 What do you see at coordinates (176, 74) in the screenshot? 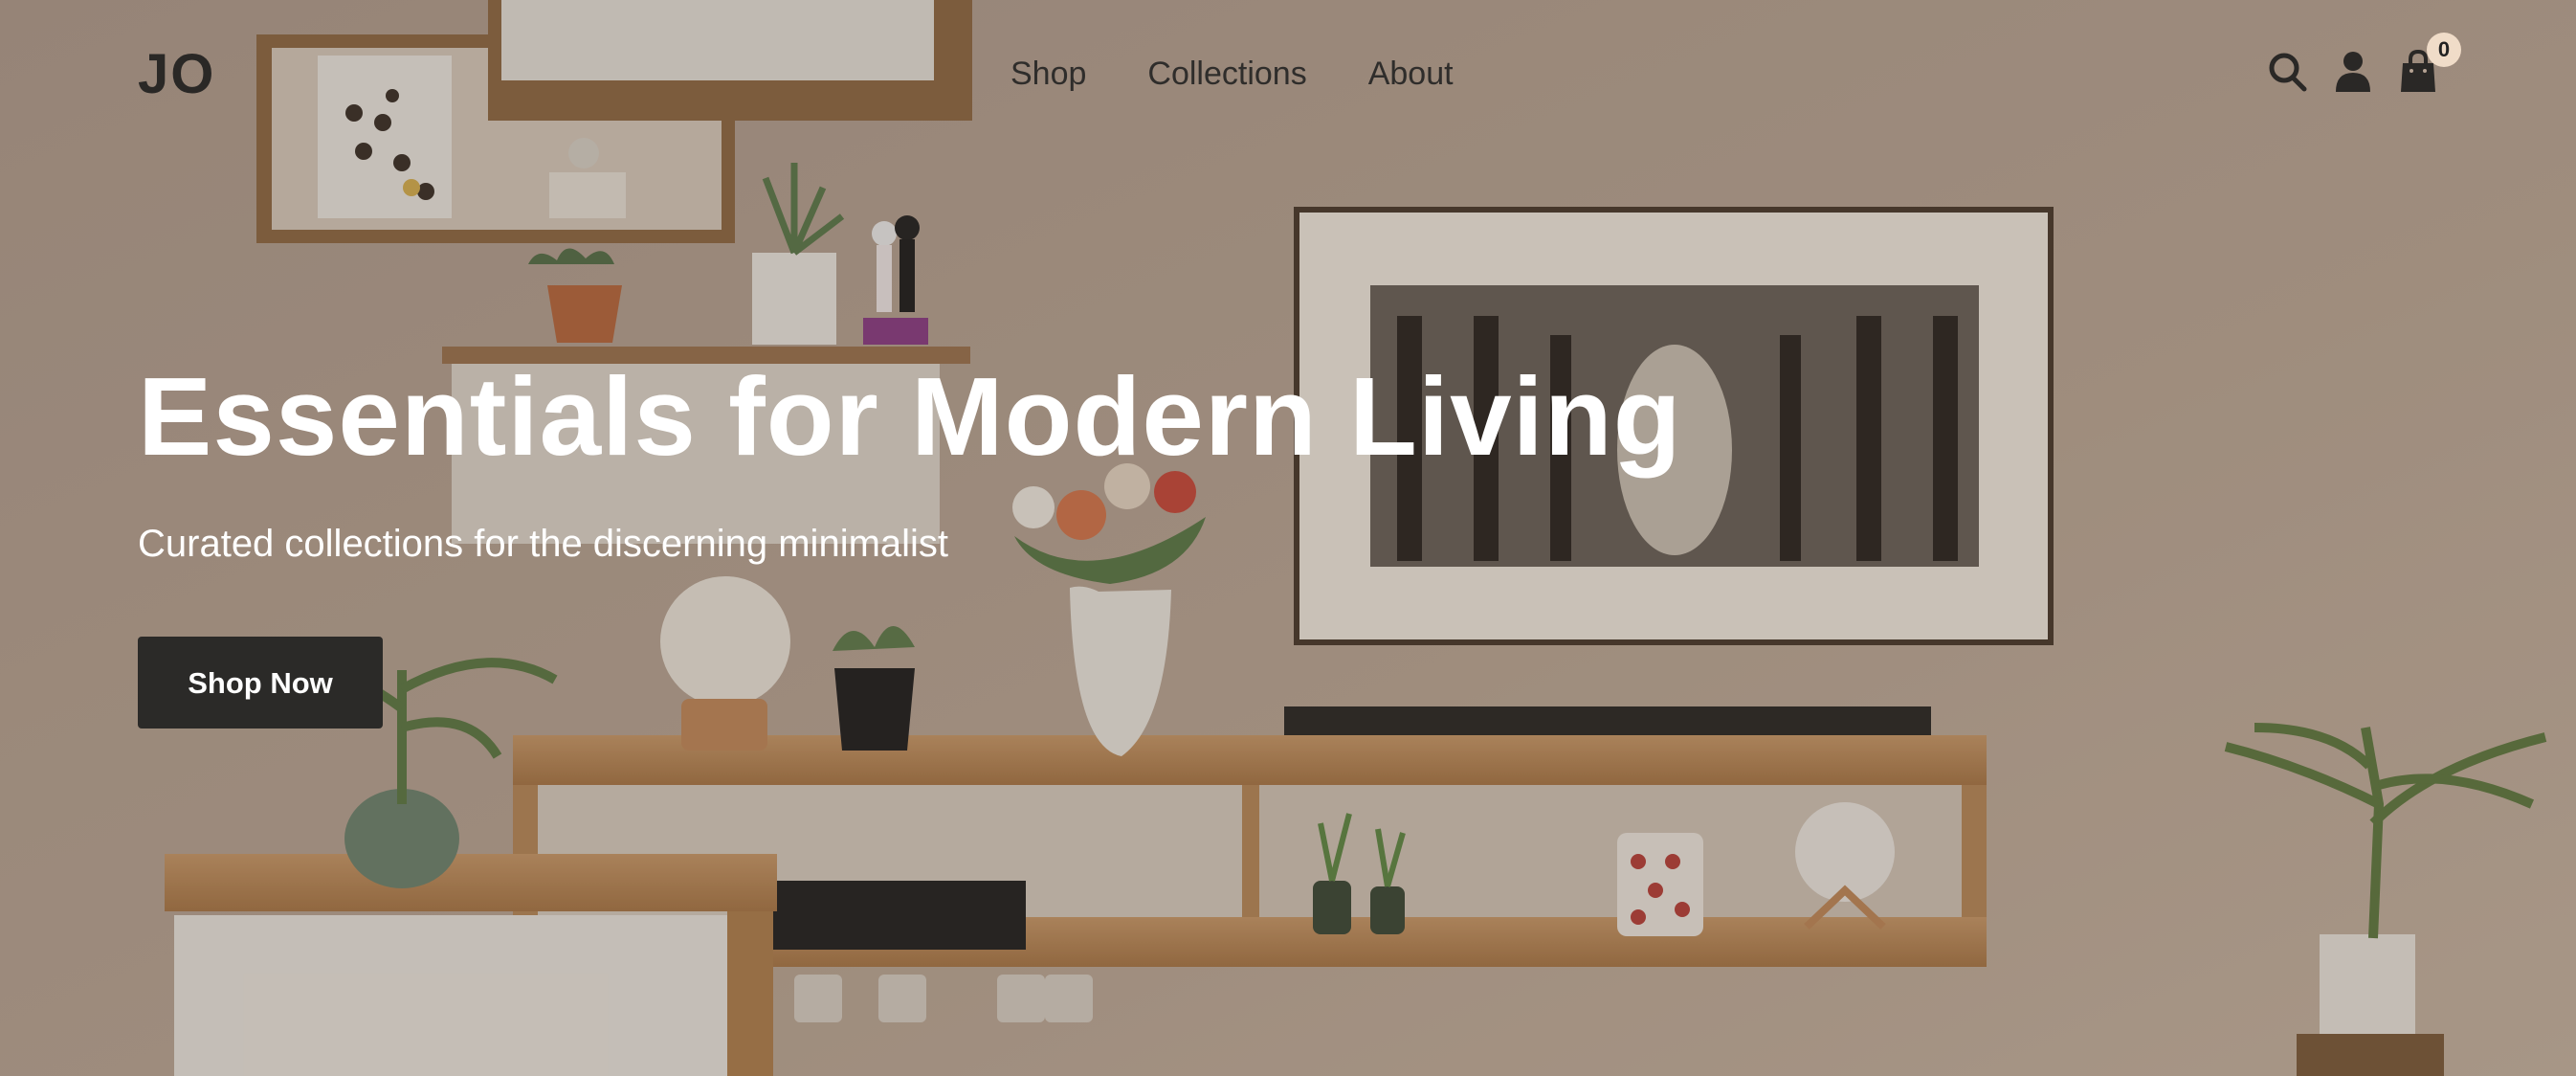
I see `site-logo: JO` at bounding box center [176, 74].